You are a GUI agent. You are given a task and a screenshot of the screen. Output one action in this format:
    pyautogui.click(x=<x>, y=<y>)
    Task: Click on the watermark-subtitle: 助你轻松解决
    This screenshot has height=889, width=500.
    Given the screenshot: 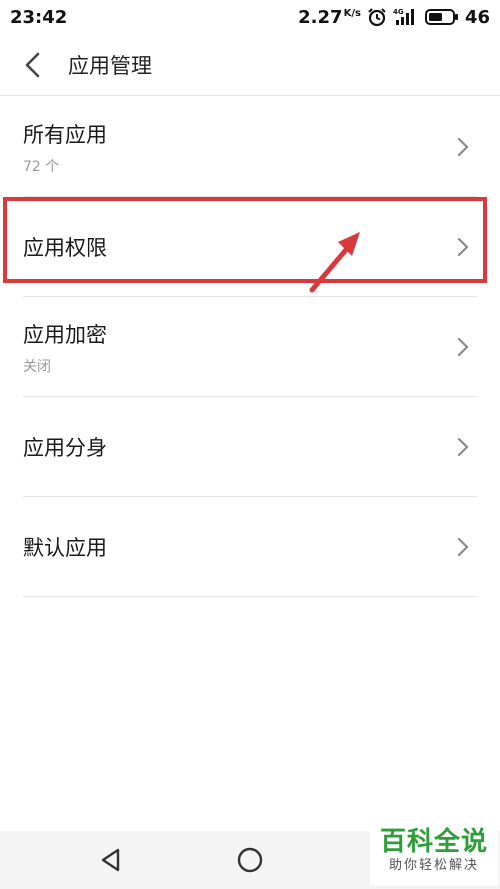 What is the action you would take?
    pyautogui.click(x=433, y=865)
    